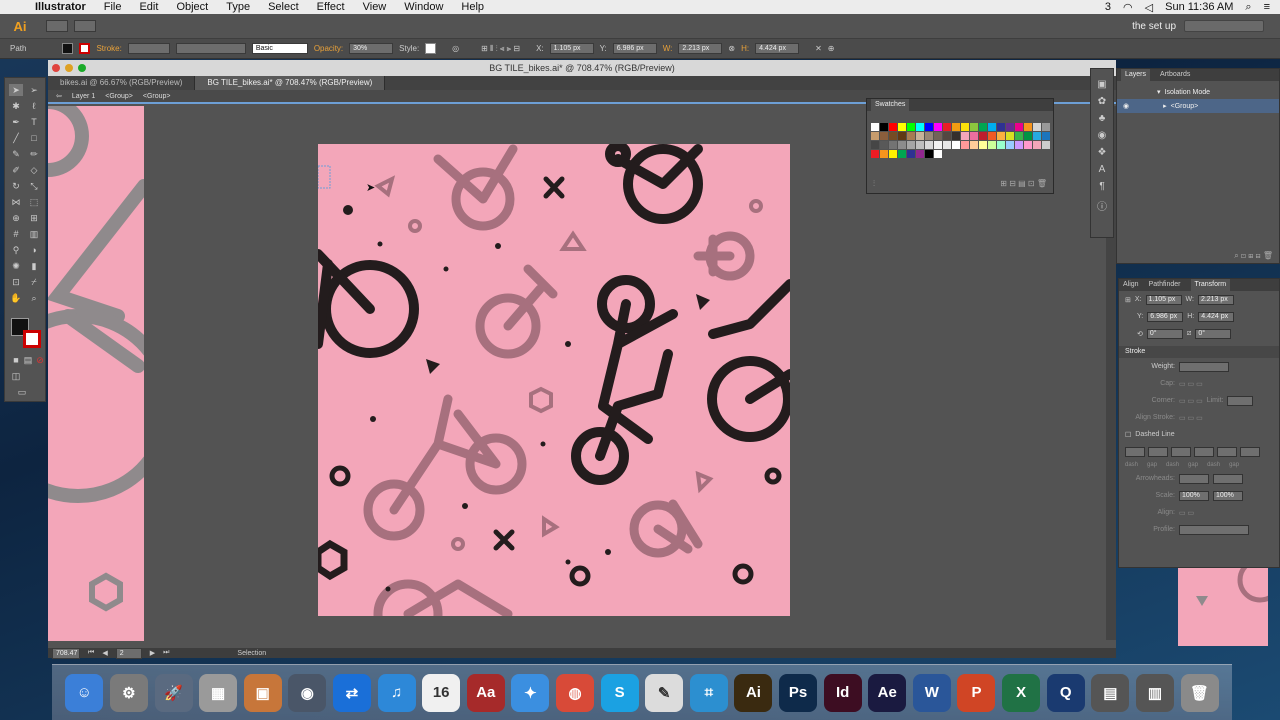  Describe the element at coordinates (173, 692) in the screenshot. I see `dock-launchpad-icon: 🚀` at that location.